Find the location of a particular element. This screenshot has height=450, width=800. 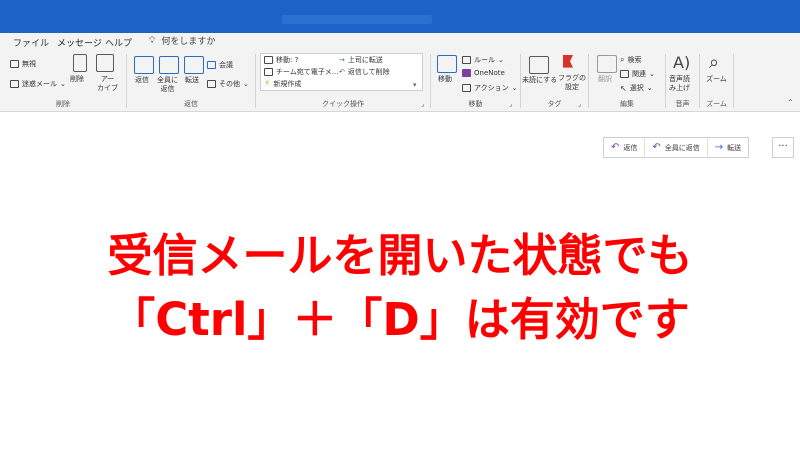

reply-all-icon: ↶ is located at coordinates (656, 147).